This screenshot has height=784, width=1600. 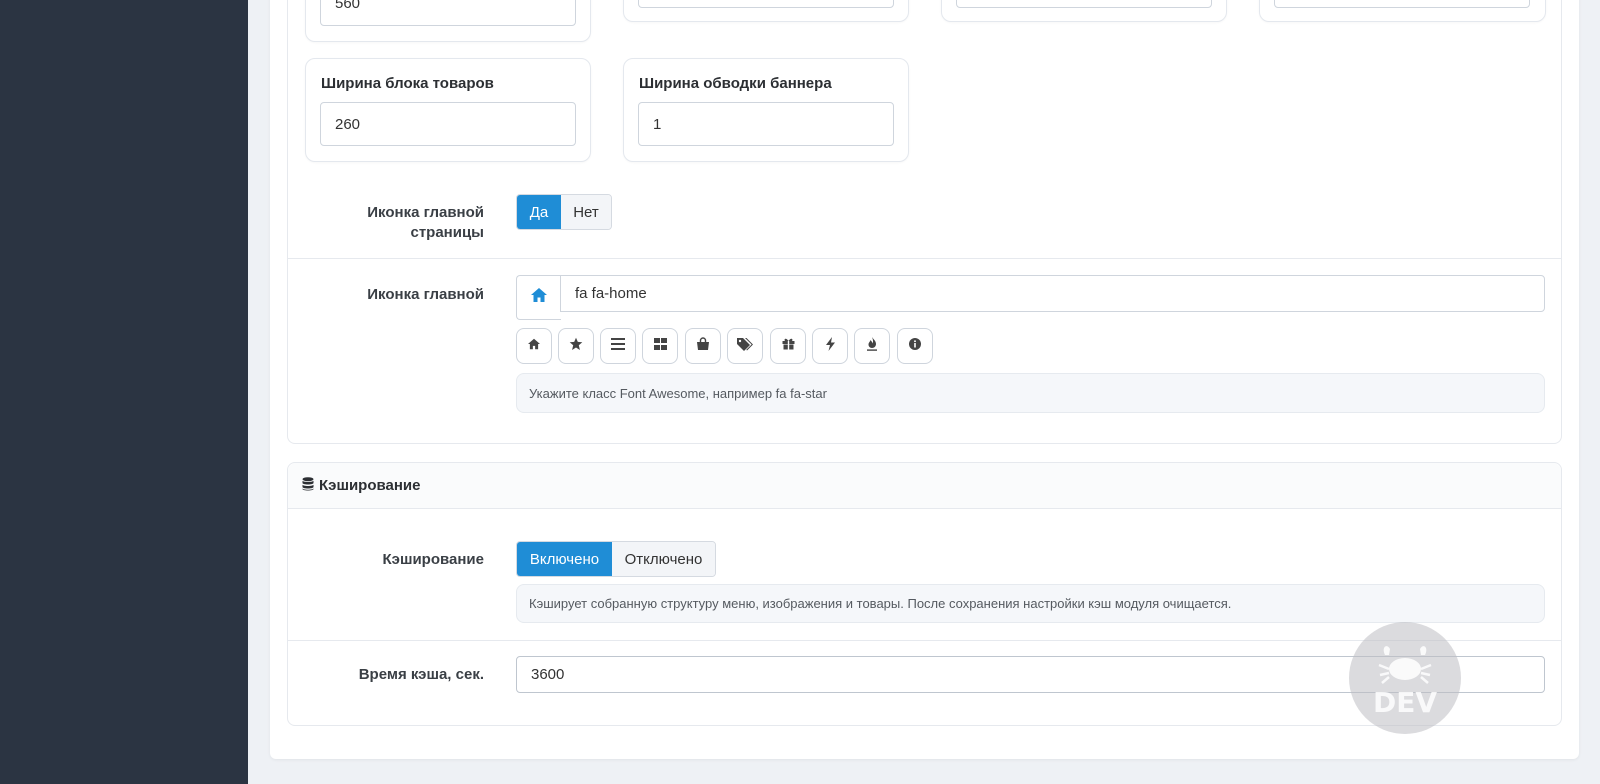 I want to click on caching-section-header: Кэширование, so click(x=924, y=486).